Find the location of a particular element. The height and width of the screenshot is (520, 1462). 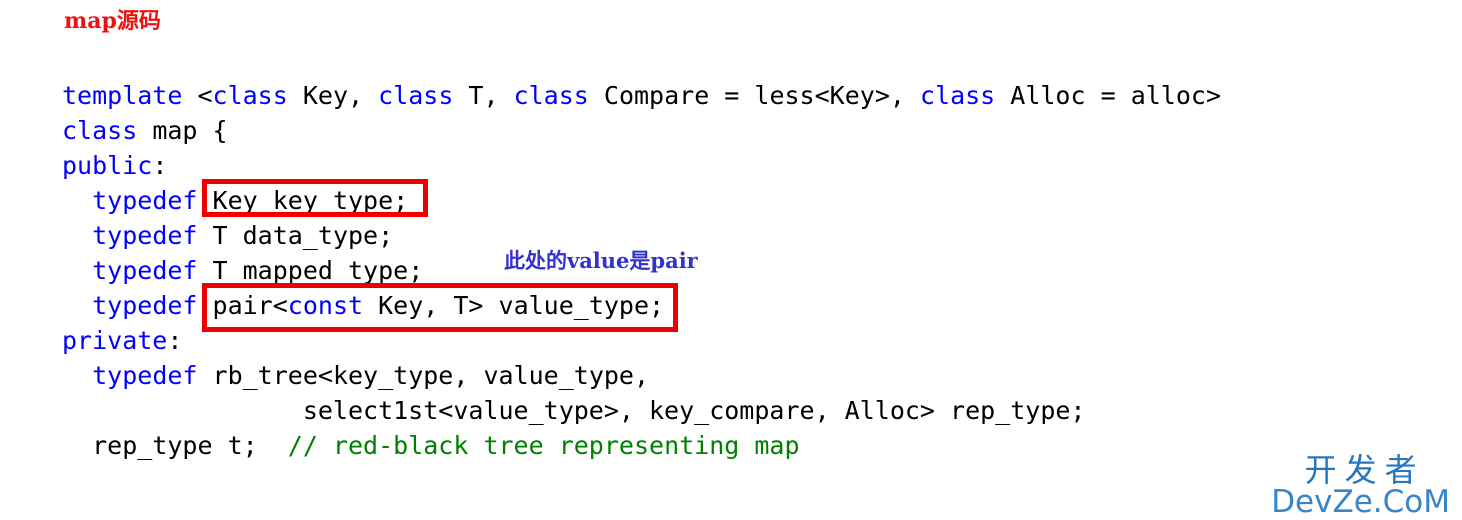

code-token: map { is located at coordinates (190, 130).